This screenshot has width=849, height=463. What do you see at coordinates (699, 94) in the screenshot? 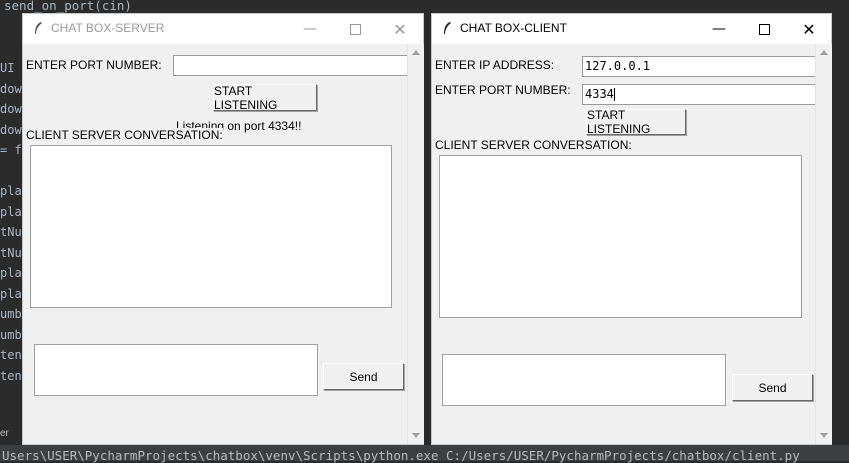
I see `port-input: 4334` at bounding box center [699, 94].